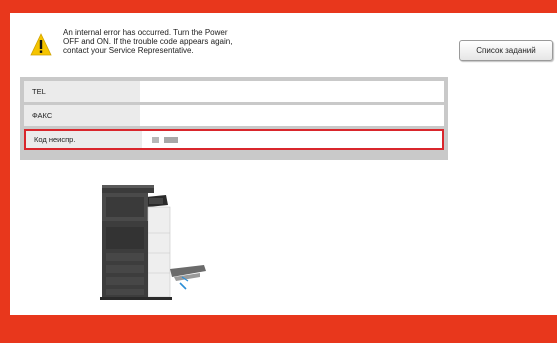 This screenshot has width=557, height=343. Describe the element at coordinates (153, 242) in the screenshot. I see `printer-illustration` at that location.